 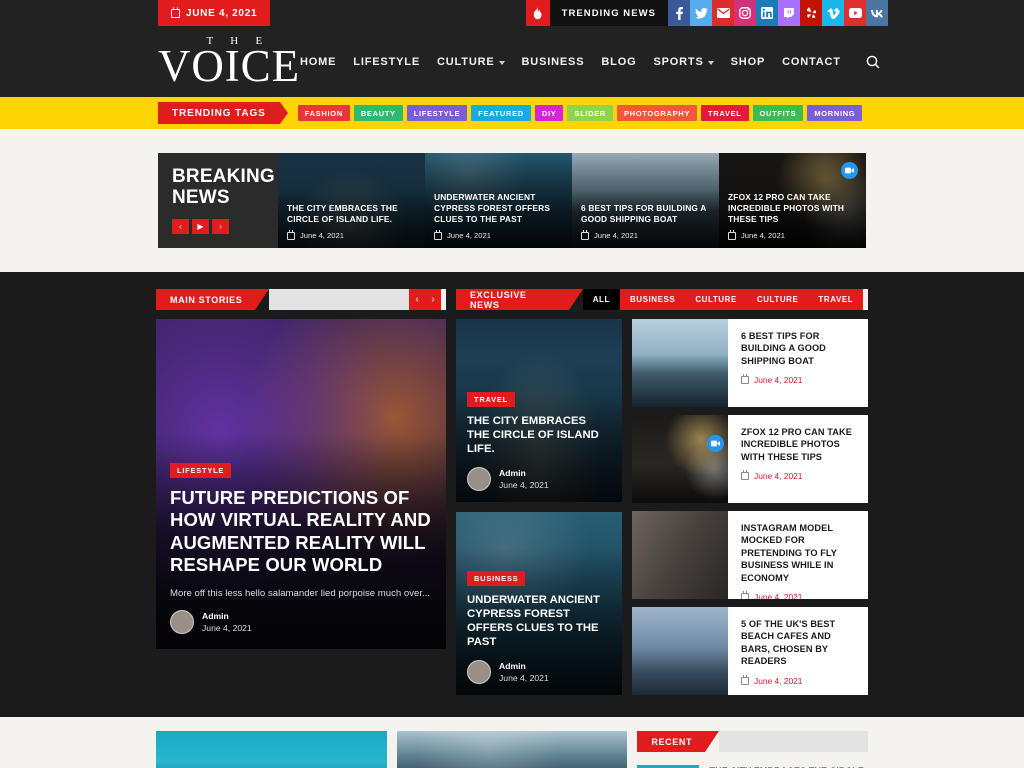 What do you see at coordinates (855, 13) in the screenshot?
I see `youtube-icon` at bounding box center [855, 13].